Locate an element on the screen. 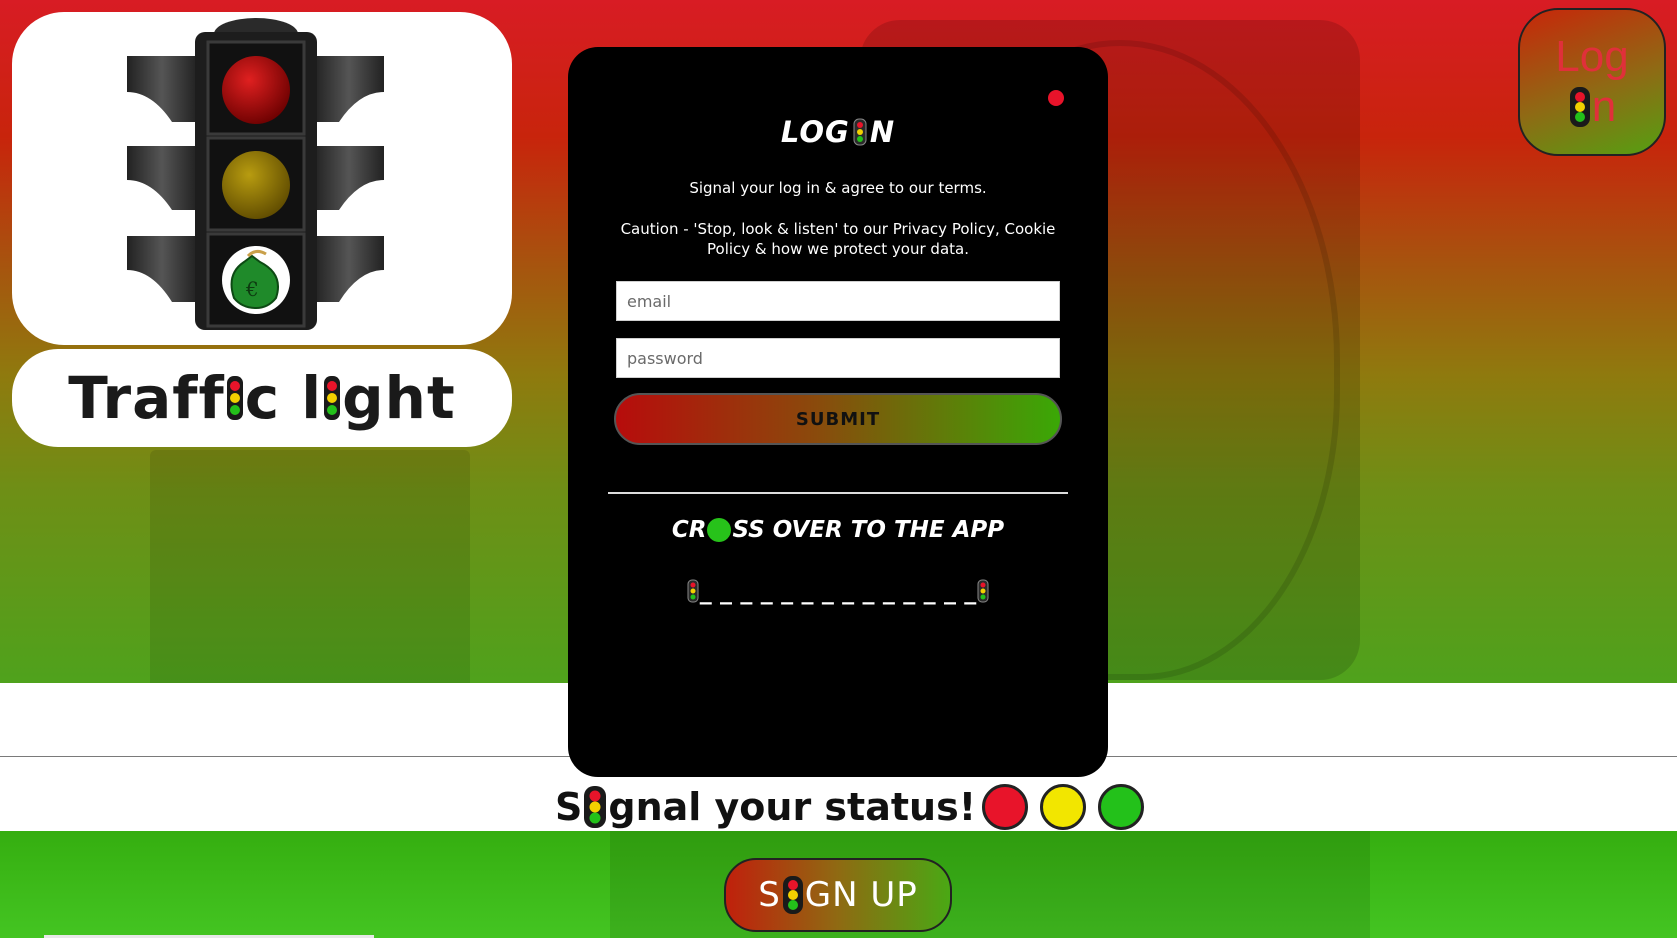 This screenshot has width=1677, height=938. brand-name-part: c l is located at coordinates (283, 398).